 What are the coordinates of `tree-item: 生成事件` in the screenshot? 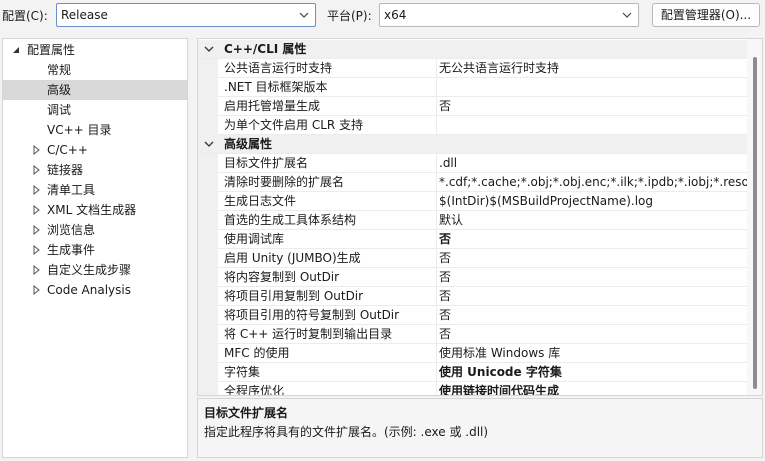 It's located at (95, 250).